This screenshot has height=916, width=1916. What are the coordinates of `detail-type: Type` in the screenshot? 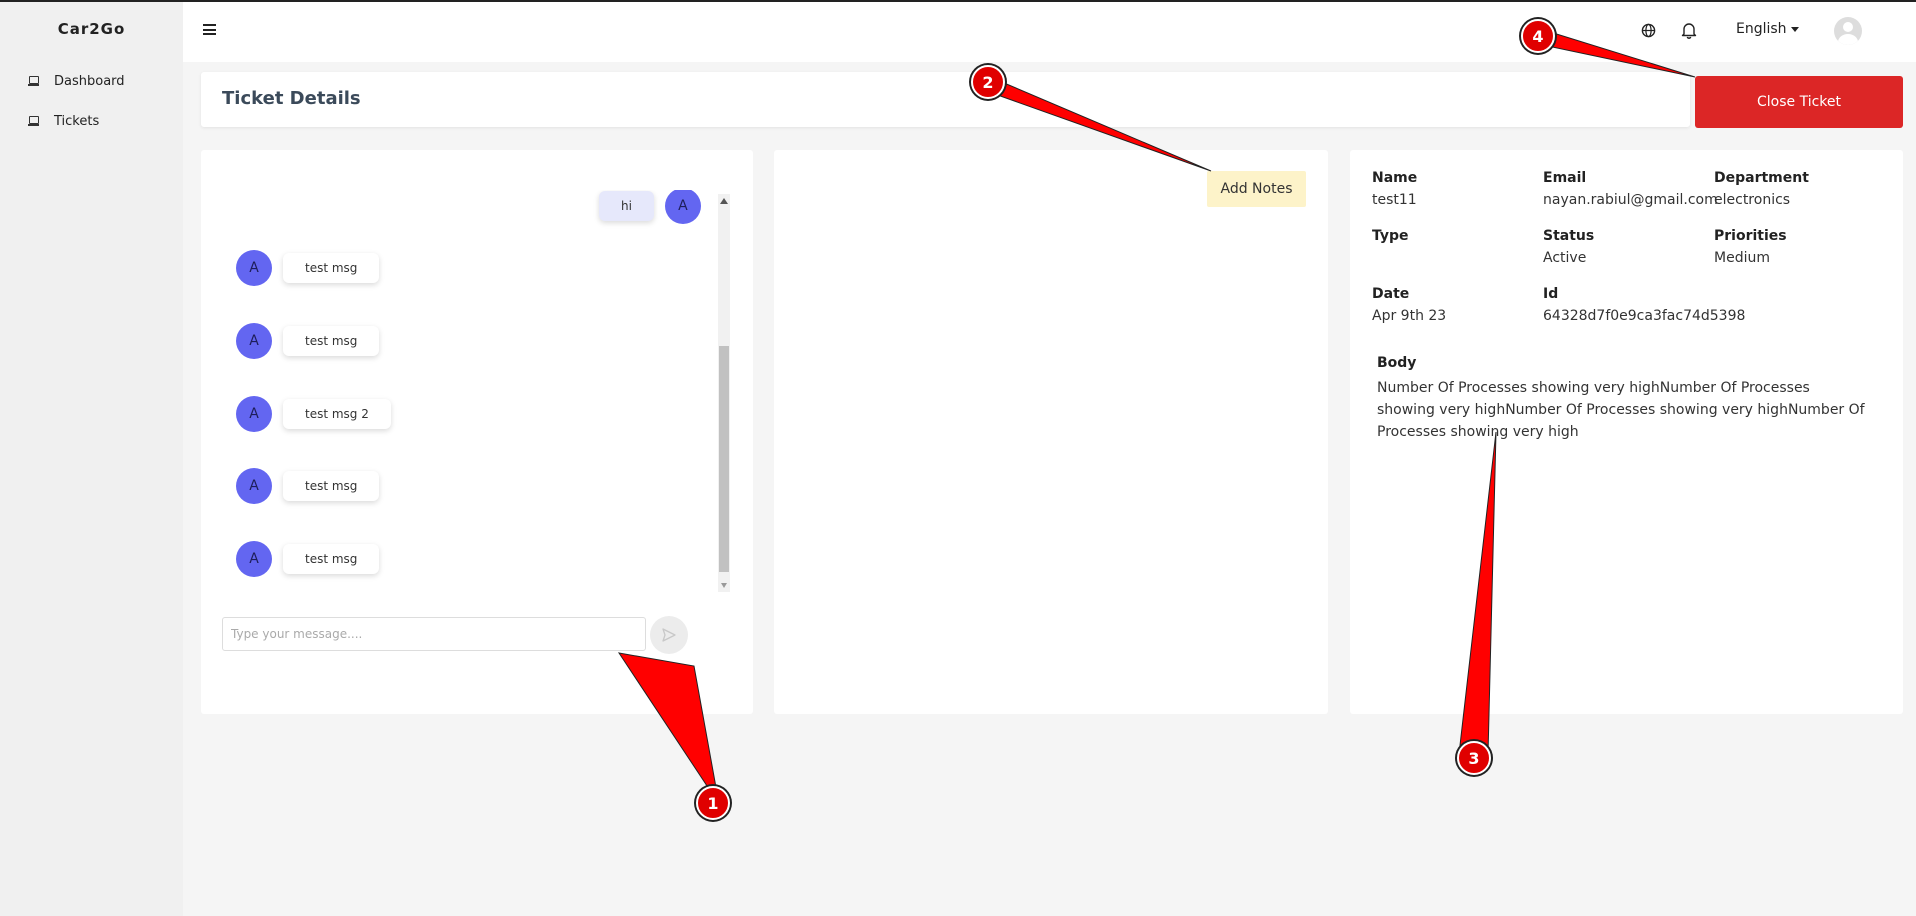 It's located at (1390, 239).